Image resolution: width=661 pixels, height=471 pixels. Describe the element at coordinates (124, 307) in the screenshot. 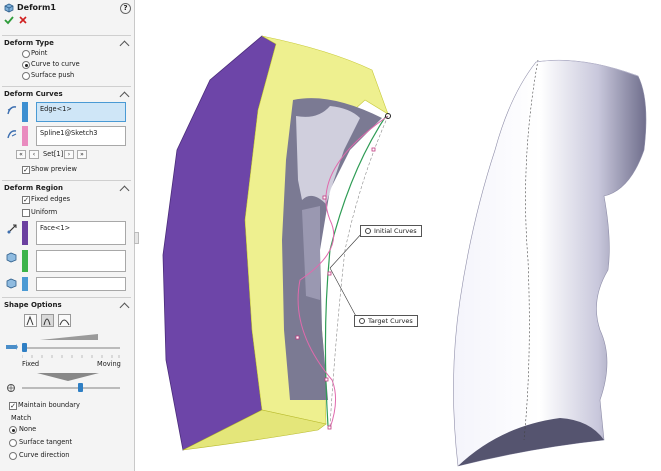

I see `collapse-shape-options-icon` at that location.